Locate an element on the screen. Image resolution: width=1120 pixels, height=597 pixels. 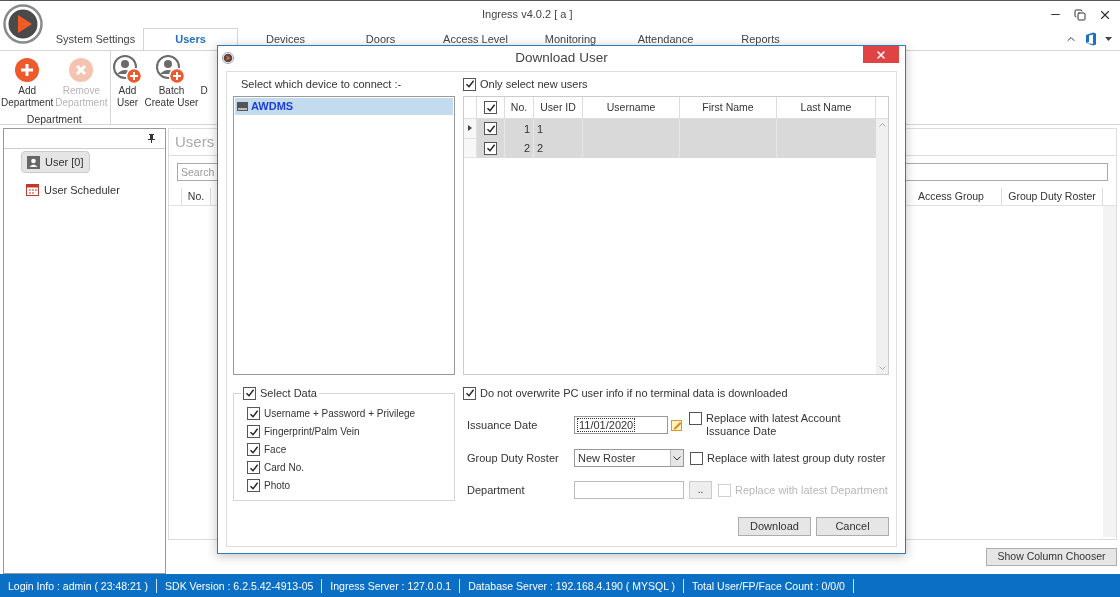
data-option-label: Fingerprint/Palm Vein is located at coordinates (312, 432).